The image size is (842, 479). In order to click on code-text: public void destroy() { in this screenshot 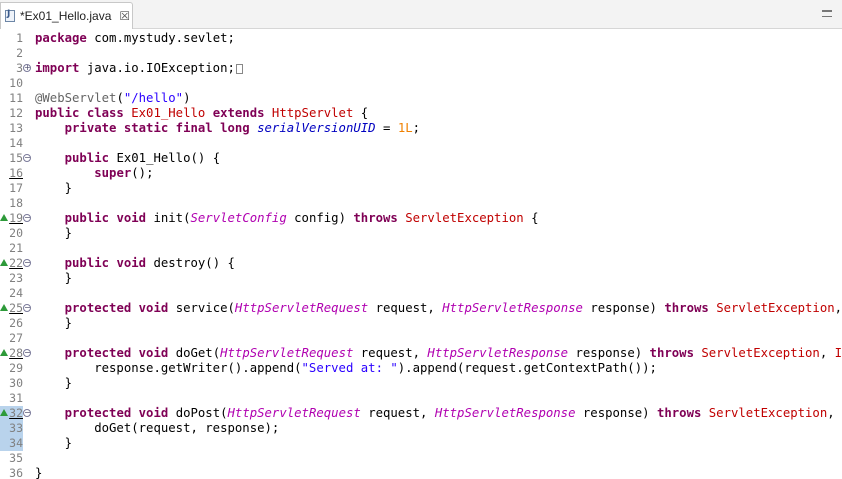, I will do `click(135, 263)`.